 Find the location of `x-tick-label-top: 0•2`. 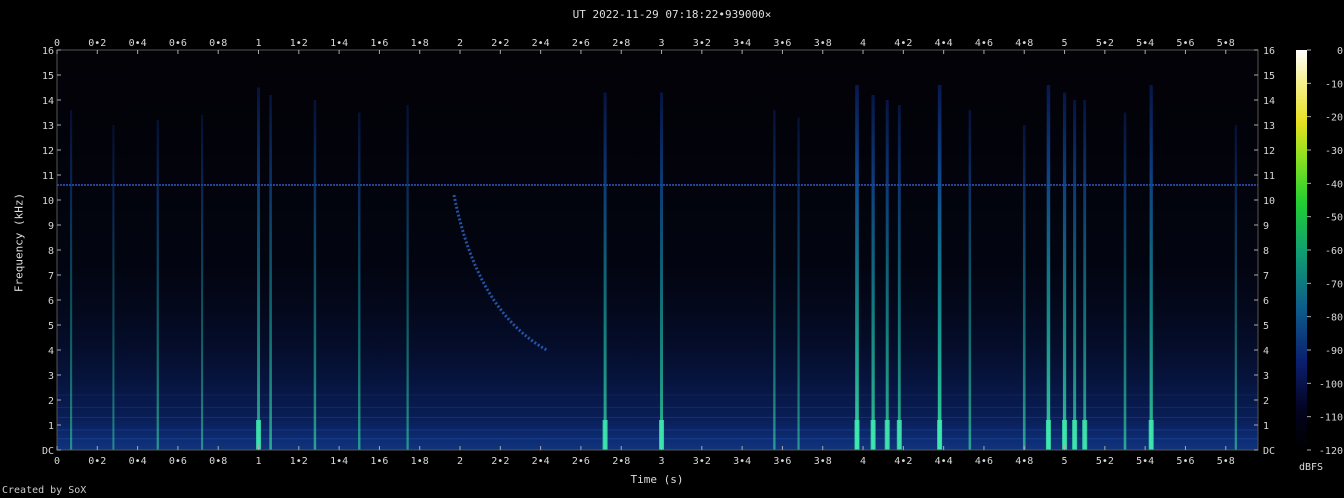

x-tick-label-top: 0•2 is located at coordinates (97, 43).